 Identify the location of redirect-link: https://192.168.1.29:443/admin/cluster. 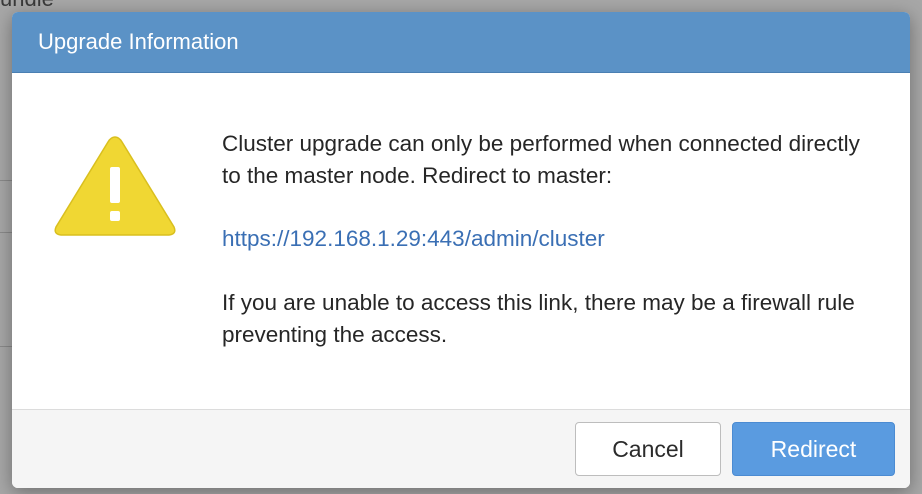
(413, 239).